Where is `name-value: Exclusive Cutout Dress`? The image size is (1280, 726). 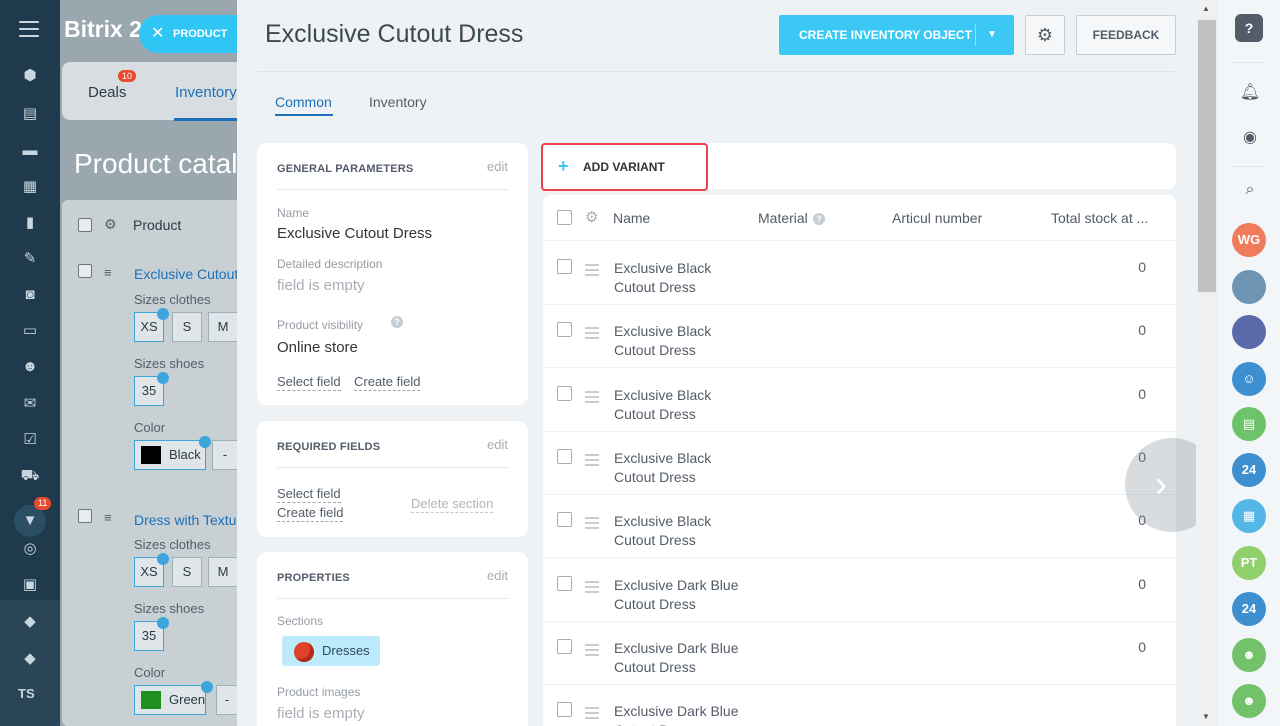
name-value: Exclusive Cutout Dress is located at coordinates (354, 233).